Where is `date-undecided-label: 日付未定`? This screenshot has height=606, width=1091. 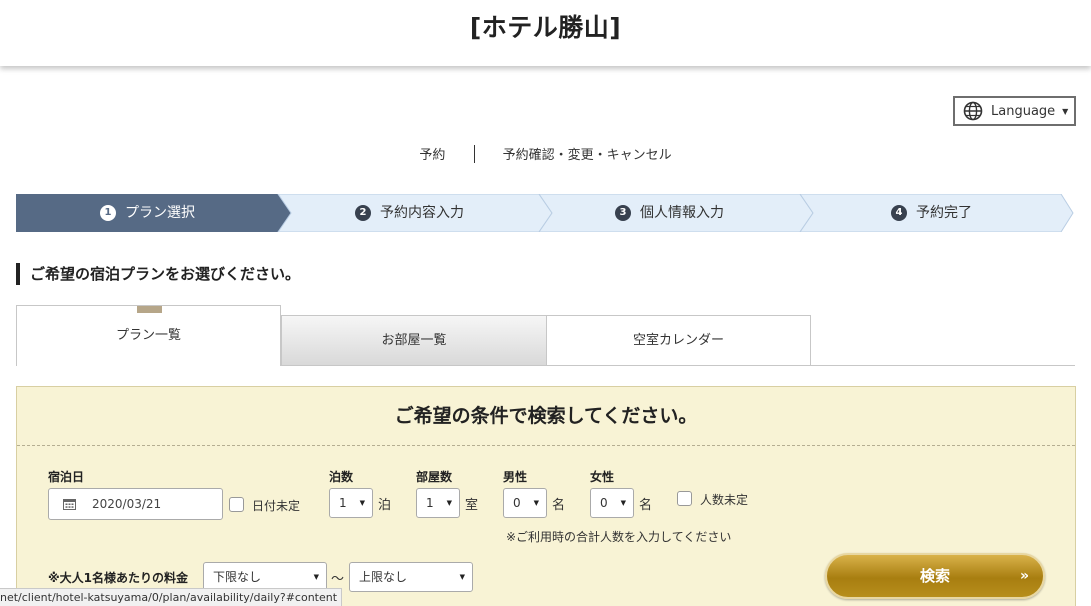 date-undecided-label: 日付未定 is located at coordinates (276, 506).